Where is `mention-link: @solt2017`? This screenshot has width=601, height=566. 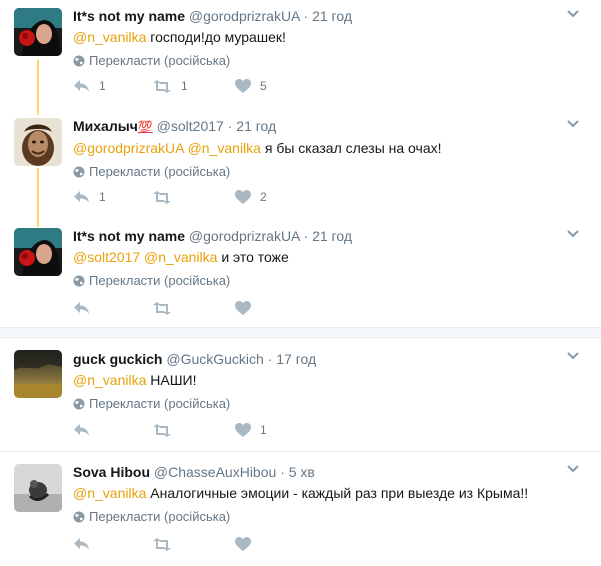 mention-link: @solt2017 is located at coordinates (106, 257).